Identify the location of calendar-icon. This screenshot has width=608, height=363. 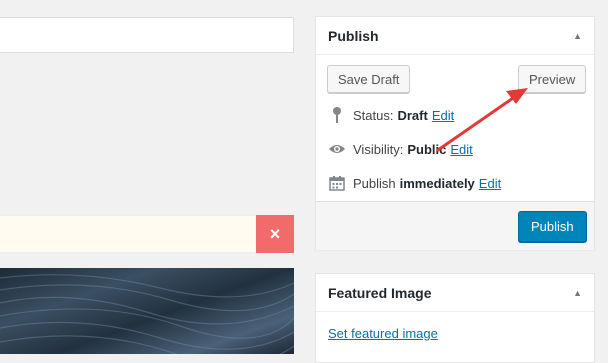
(337, 183).